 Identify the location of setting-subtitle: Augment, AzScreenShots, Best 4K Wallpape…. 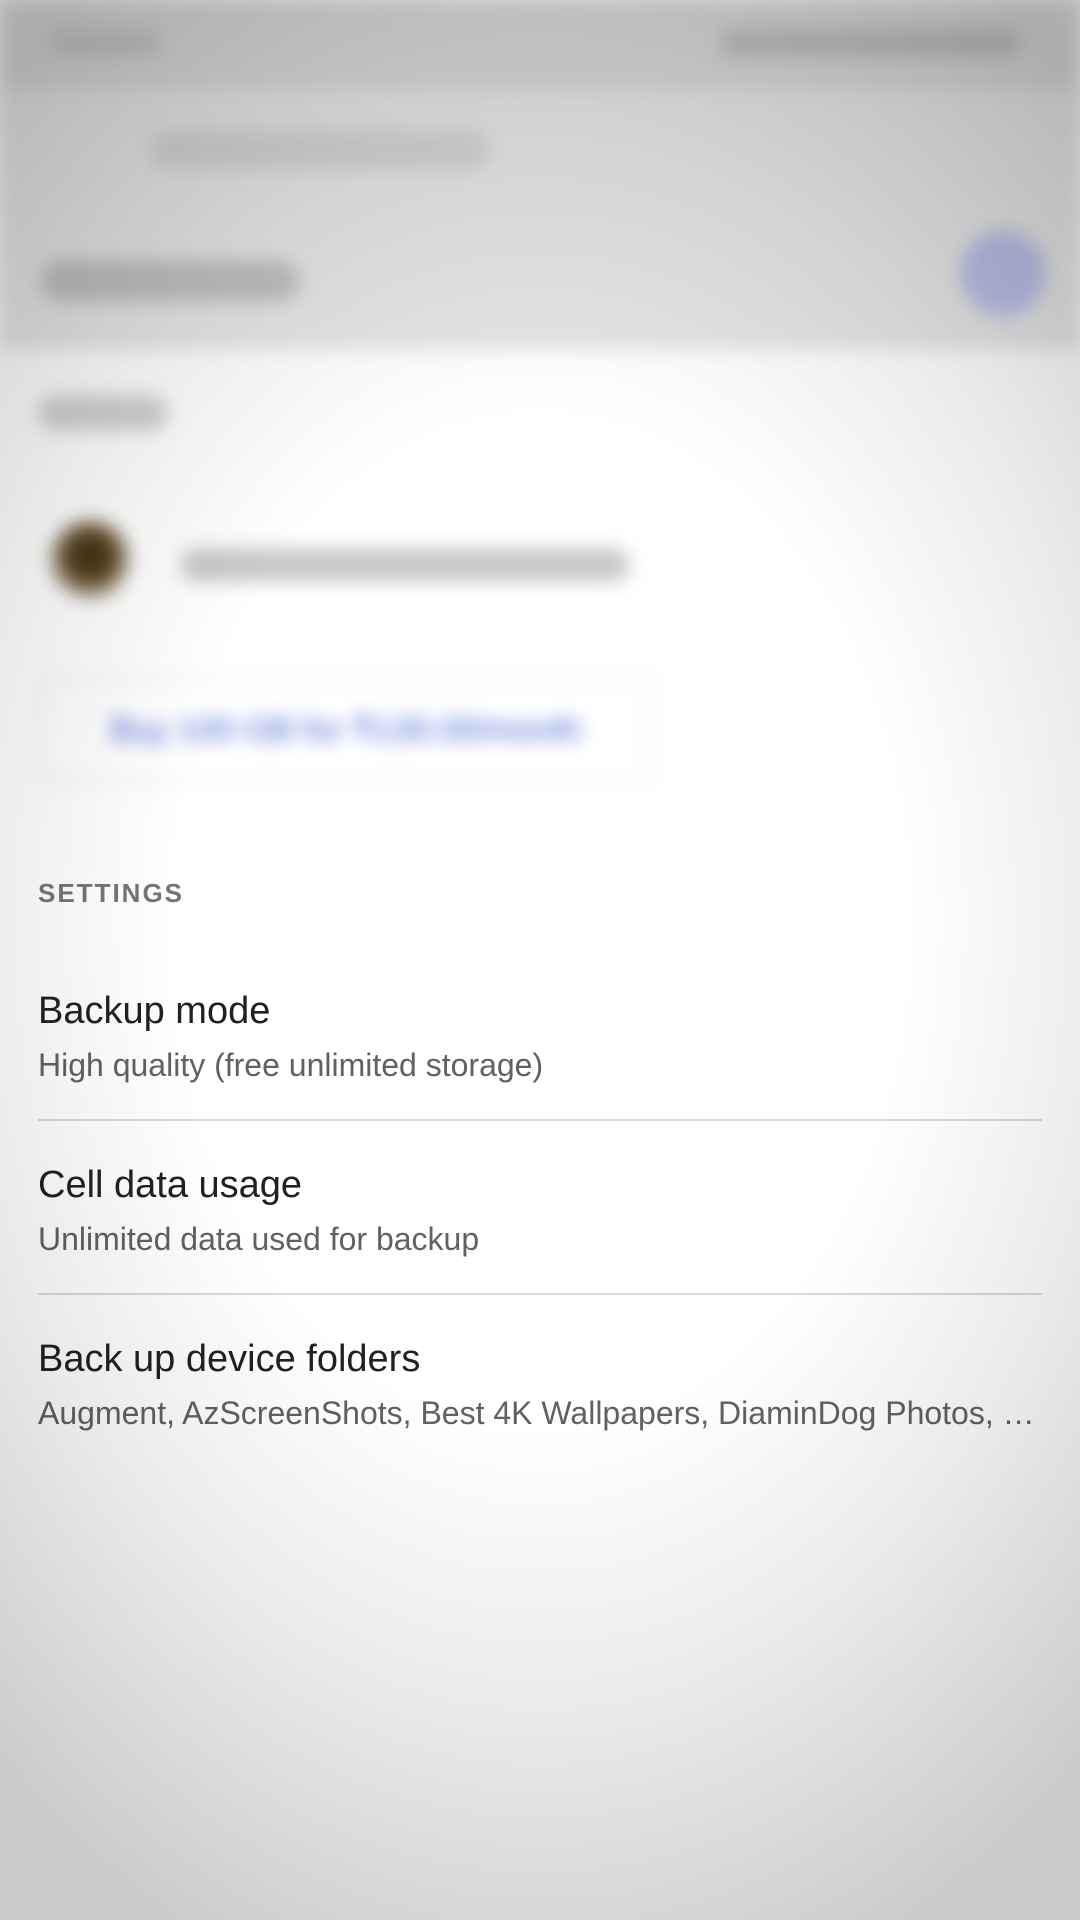
(540, 1413).